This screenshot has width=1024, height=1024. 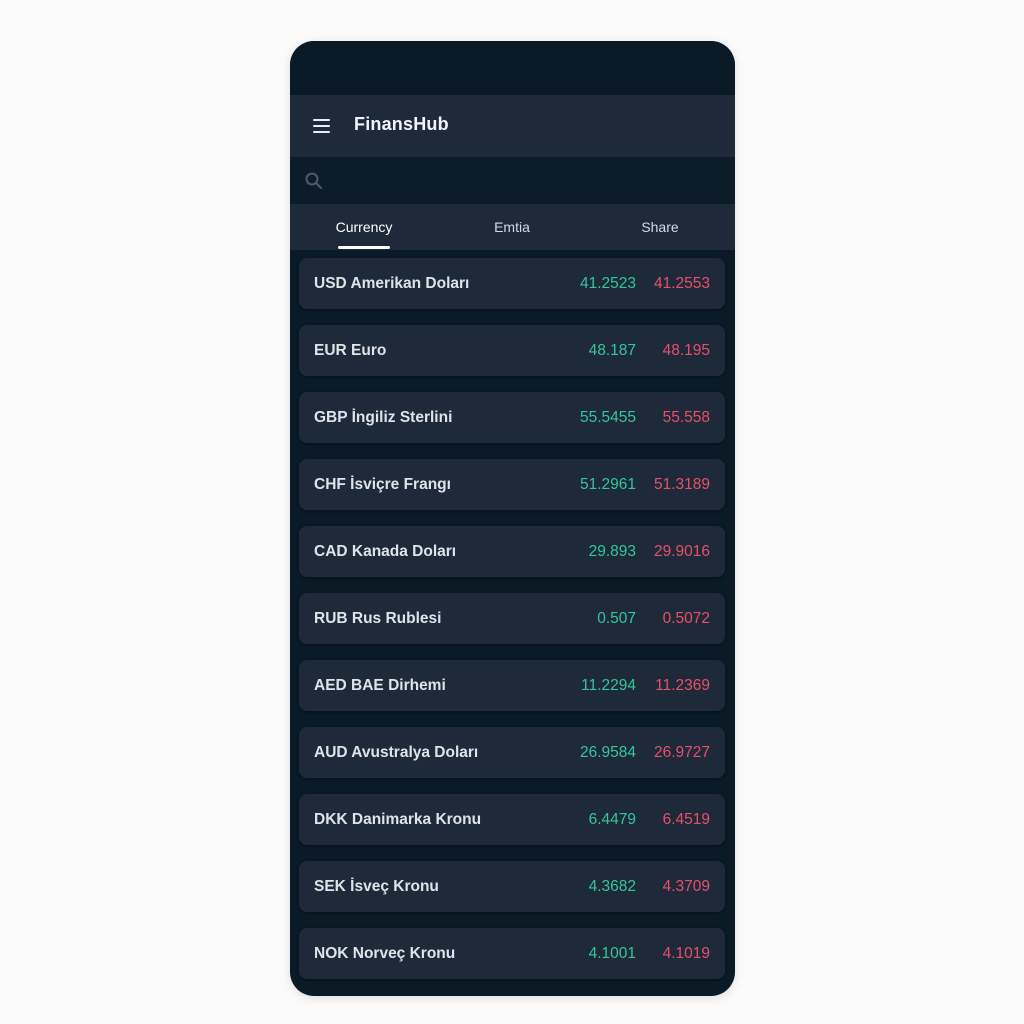 What do you see at coordinates (612, 551) in the screenshot?
I see `buy-price: 29.893` at bounding box center [612, 551].